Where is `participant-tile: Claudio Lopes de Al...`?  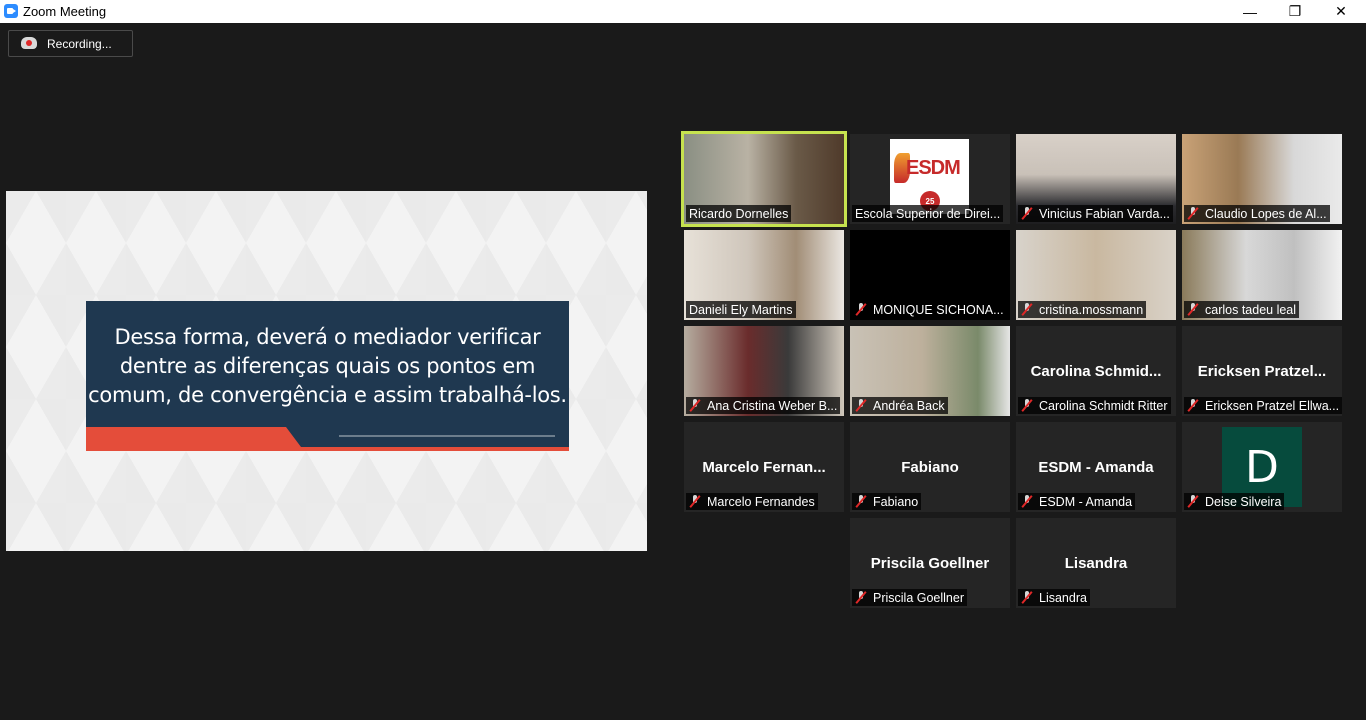
participant-tile: Claudio Lopes de Al... is located at coordinates (1262, 179).